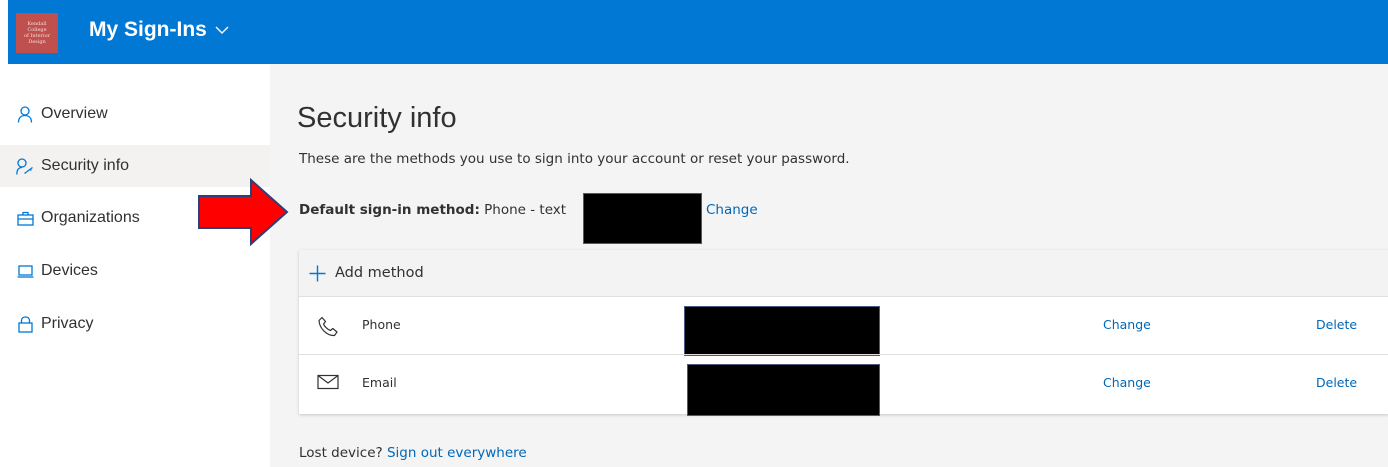 The height and width of the screenshot is (467, 1388). What do you see at coordinates (90, 217) in the screenshot?
I see `sidebar-item-label: Organizations` at bounding box center [90, 217].